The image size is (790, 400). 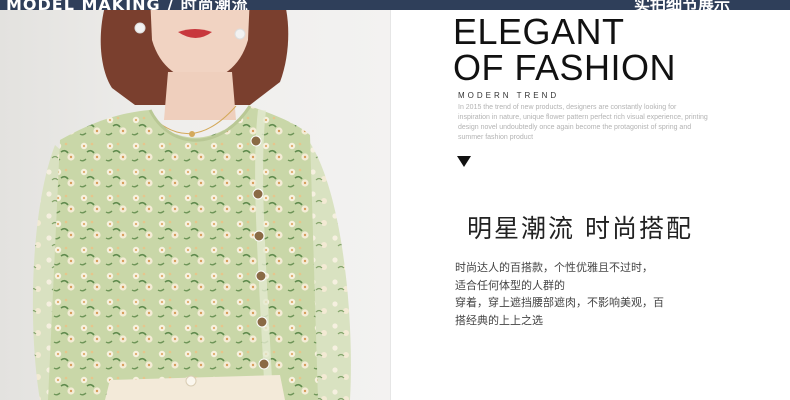 I want to click on banner-left-text: MODEL MAKING / 时尚潮流, so click(x=127, y=5).